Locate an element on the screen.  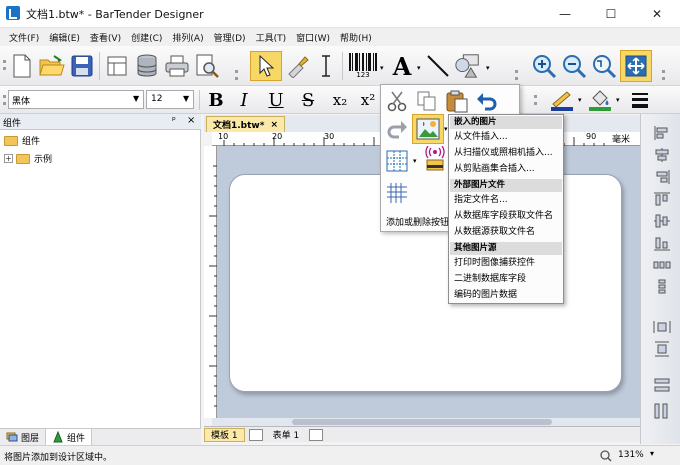
line-weight-icon is located at coordinates (640, 100).